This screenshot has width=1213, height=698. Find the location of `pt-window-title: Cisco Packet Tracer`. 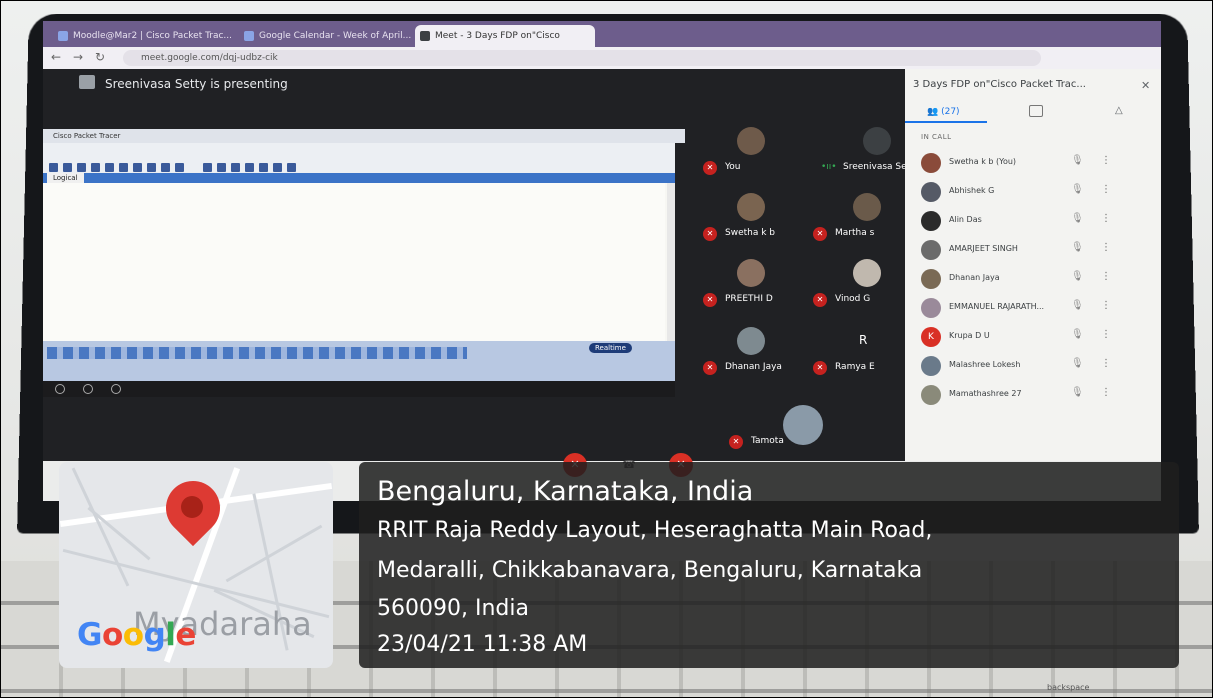

pt-window-title: Cisco Packet Tracer is located at coordinates (364, 136).